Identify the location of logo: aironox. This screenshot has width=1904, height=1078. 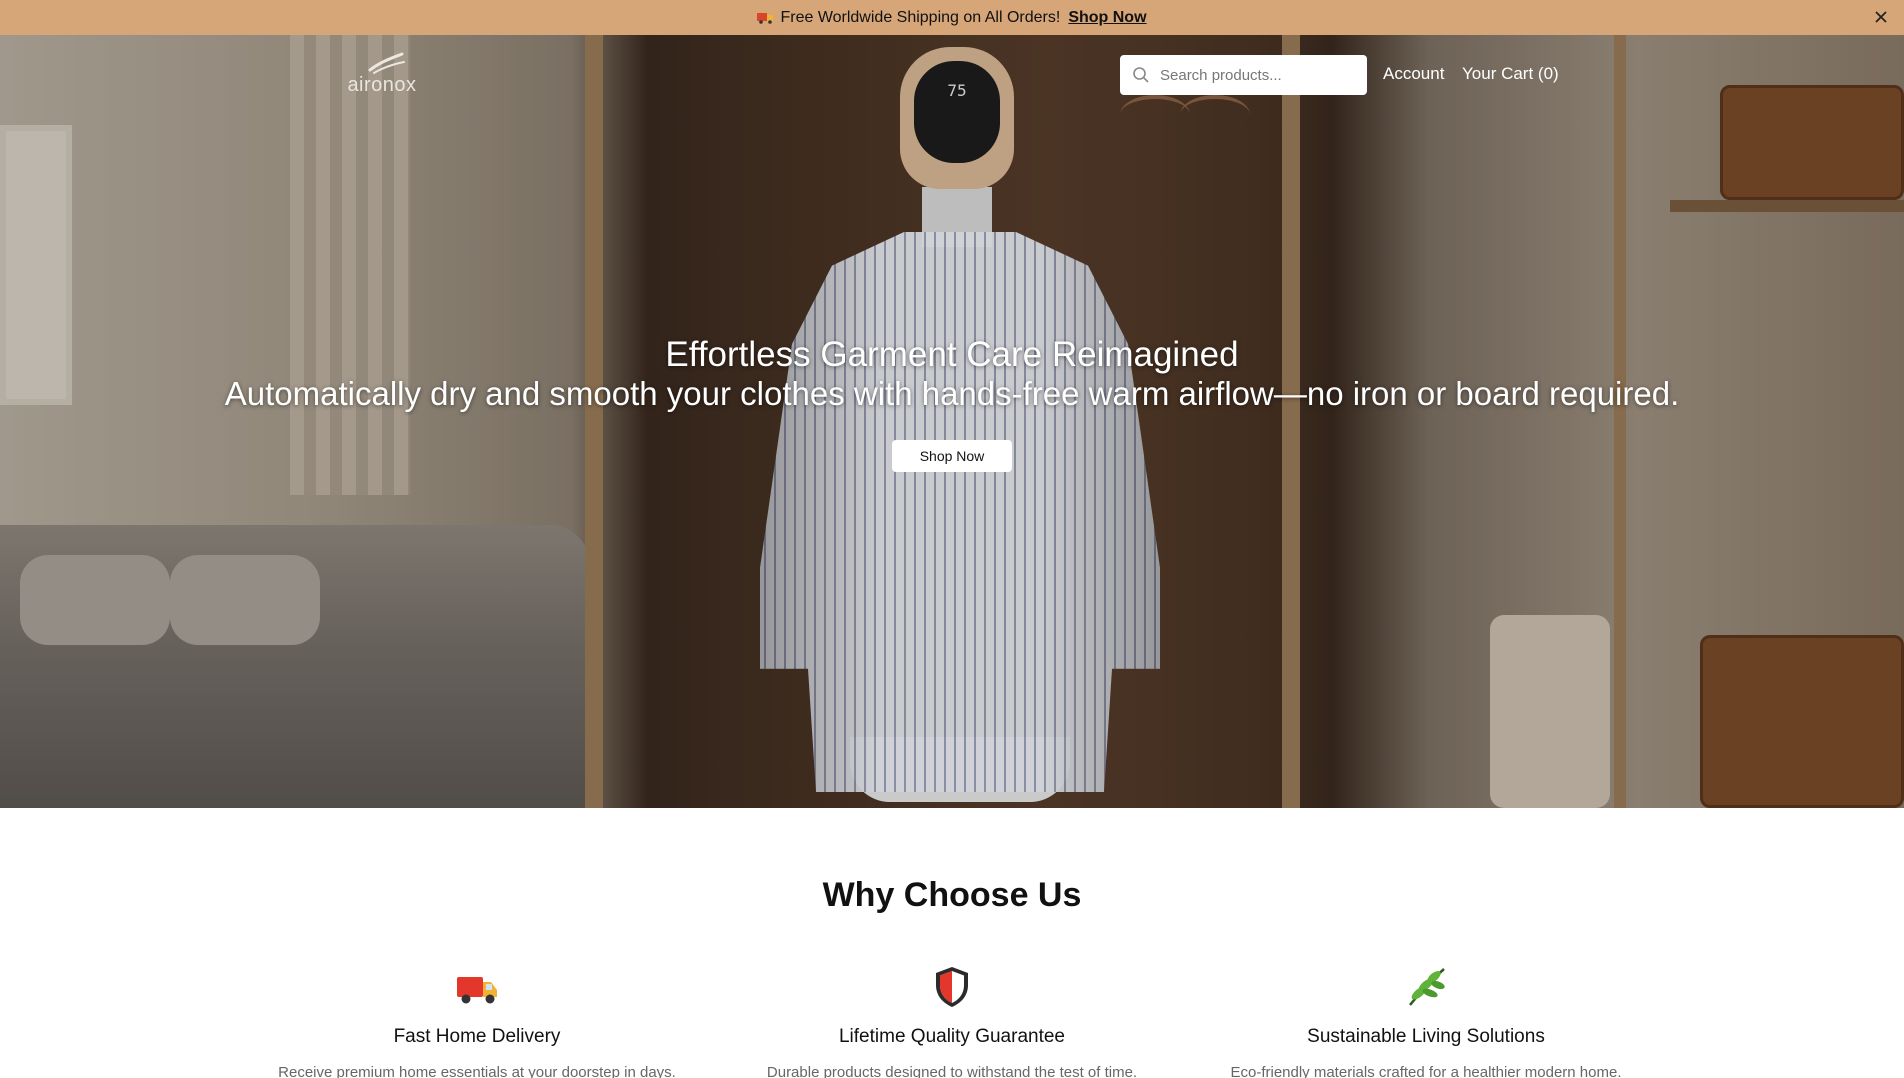
(382, 75).